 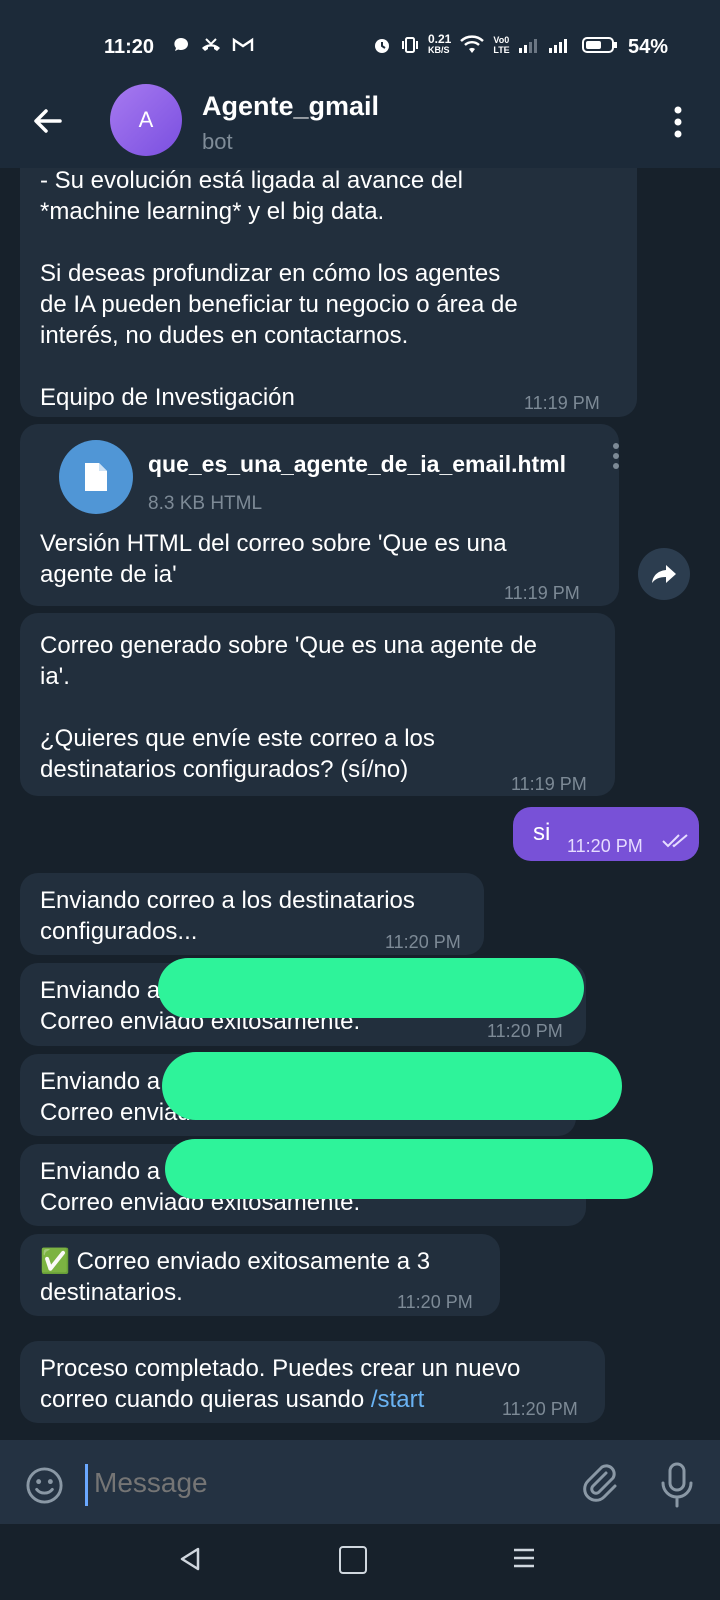 I want to click on nav-home-icon, so click(x=353, y=1560).